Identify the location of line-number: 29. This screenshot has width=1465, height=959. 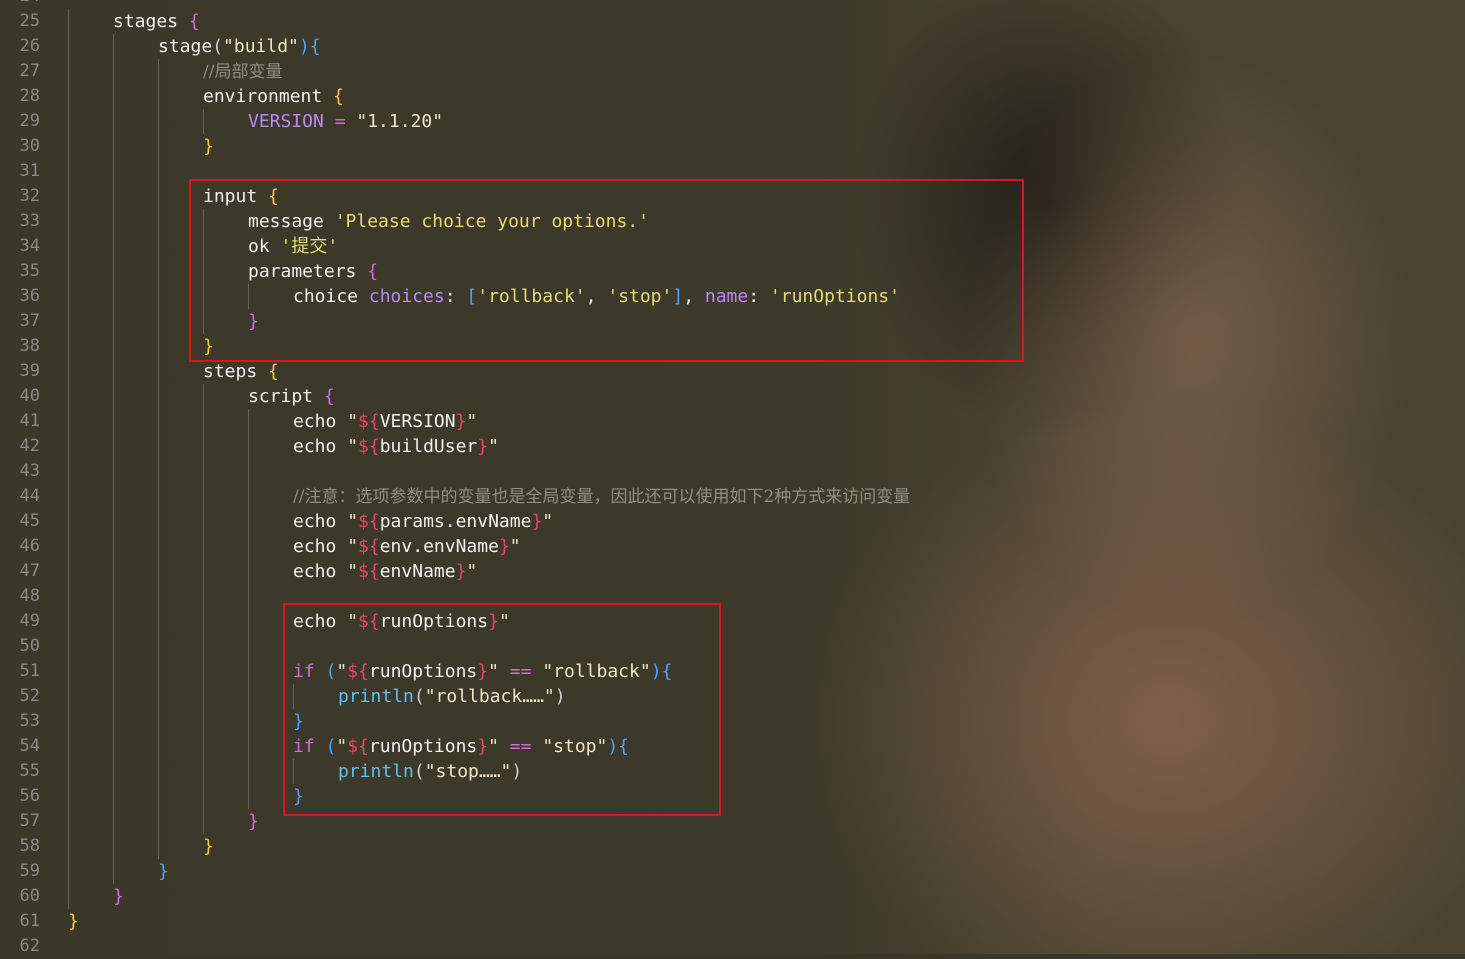
(29, 121).